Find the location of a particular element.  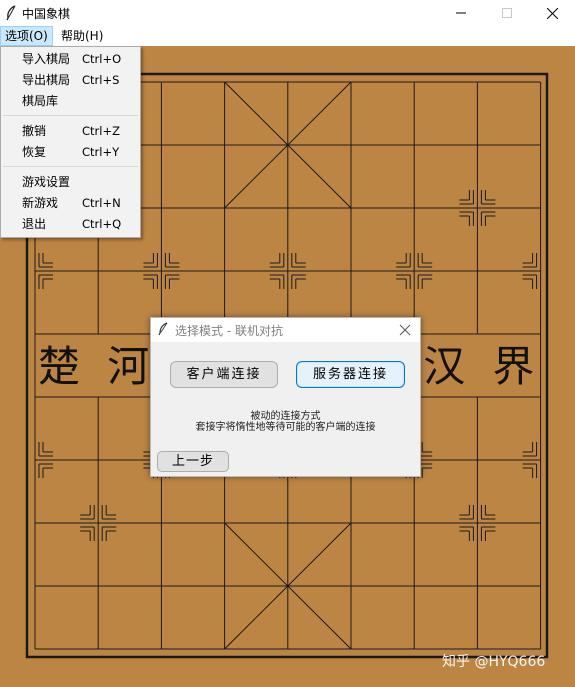

menu-bar: 选项(O) 帮助(H) is located at coordinates (287, 36).